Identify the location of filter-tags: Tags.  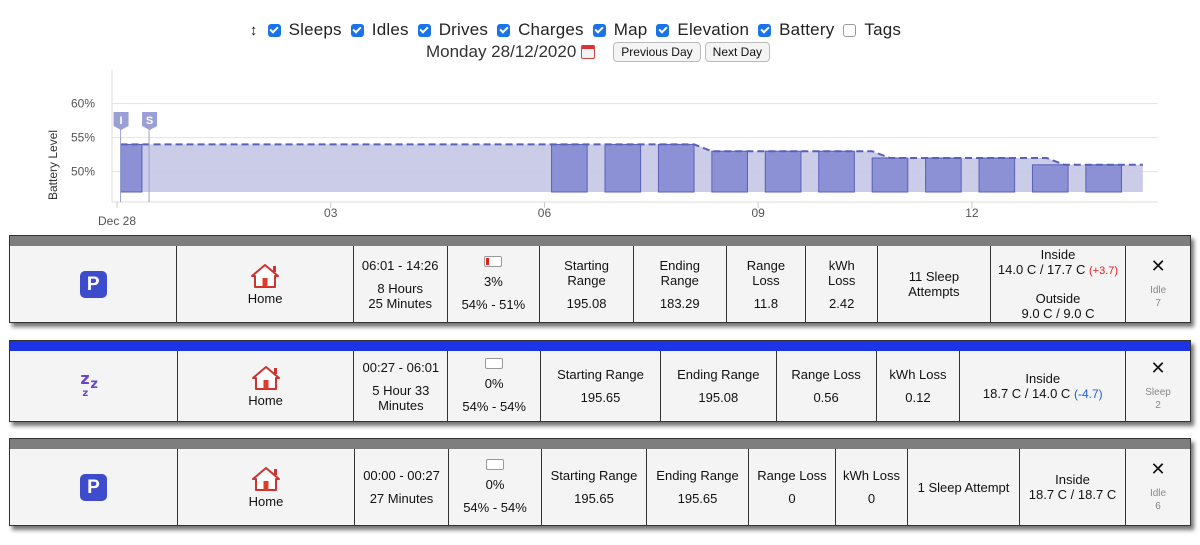
(872, 30).